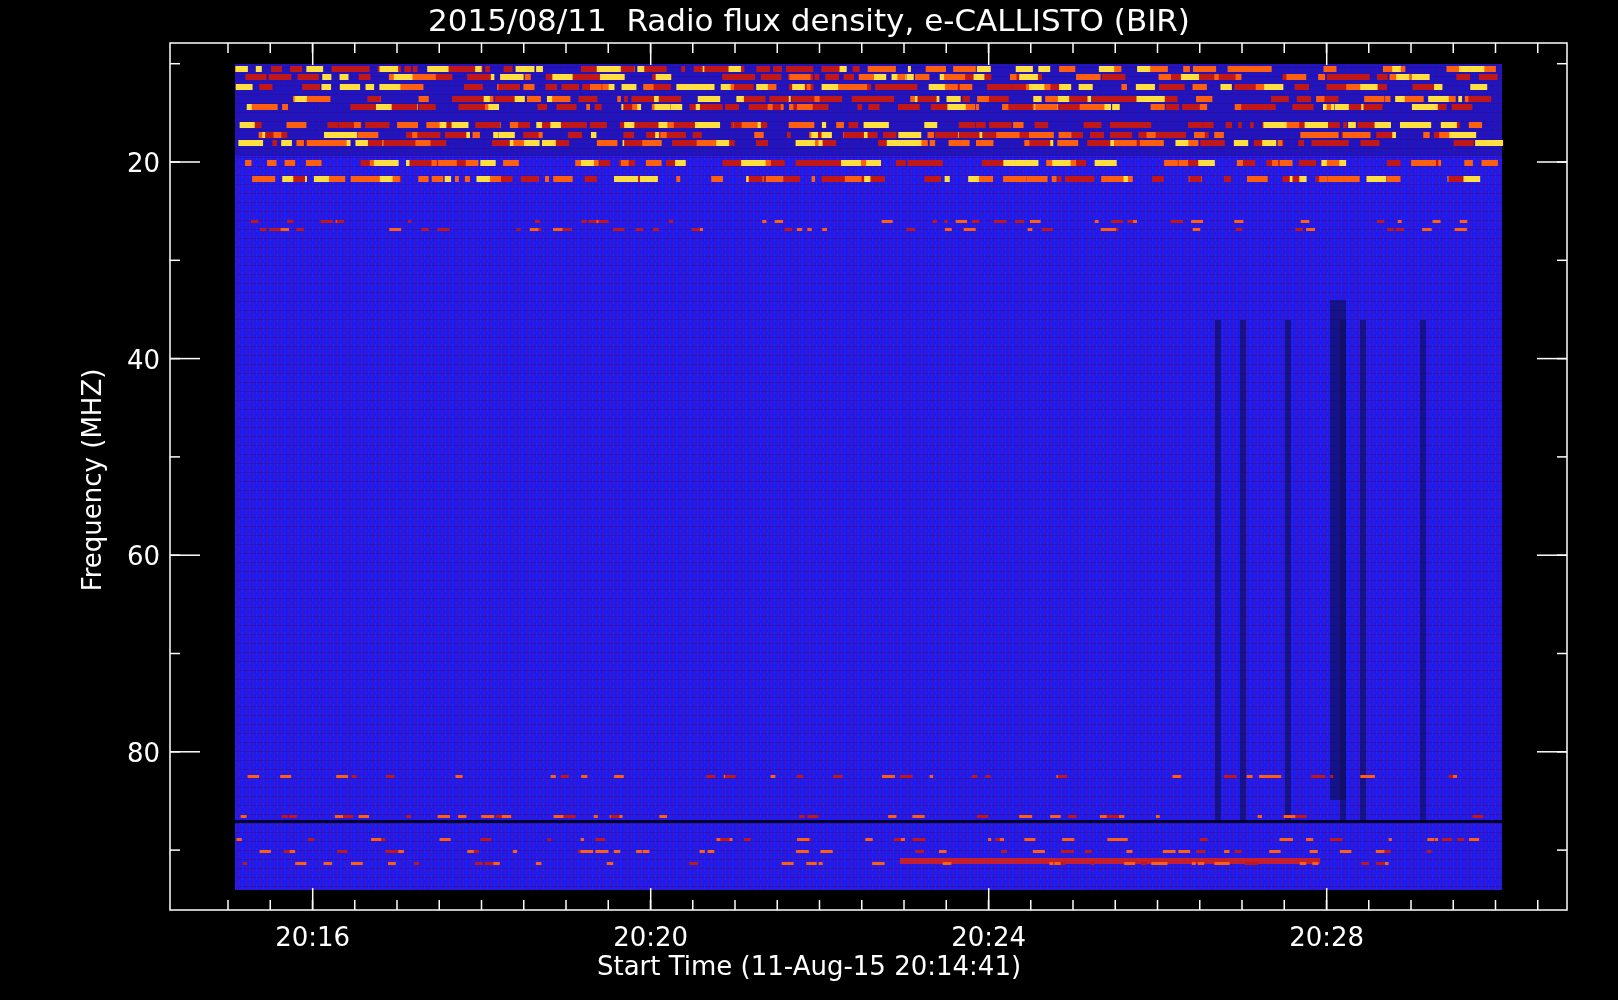 The image size is (1618, 1000). What do you see at coordinates (809, 966) in the screenshot?
I see `x-axis-title: Start Time (11-Aug-15 20:14:41)` at bounding box center [809, 966].